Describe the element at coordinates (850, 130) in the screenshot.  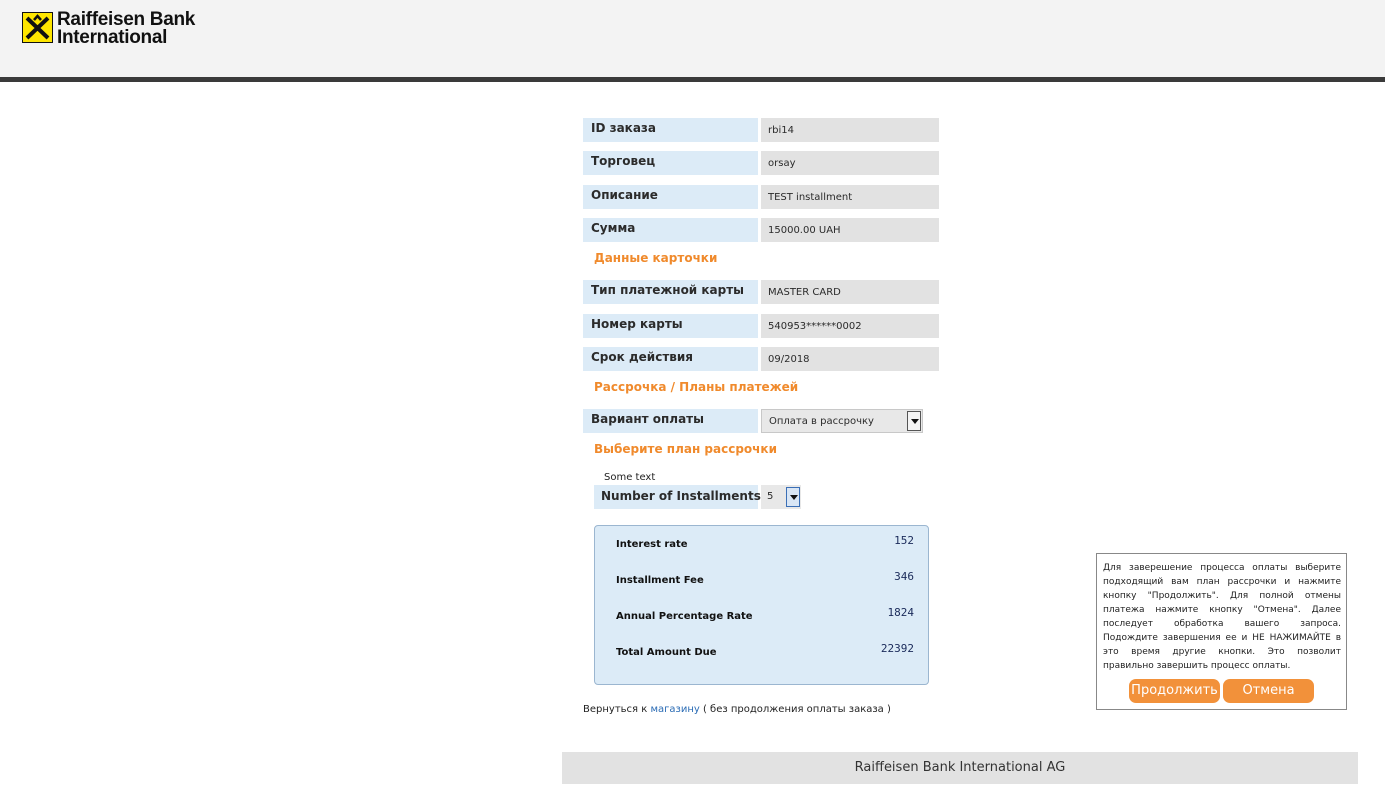
I see `order-id-value: rbi14` at that location.